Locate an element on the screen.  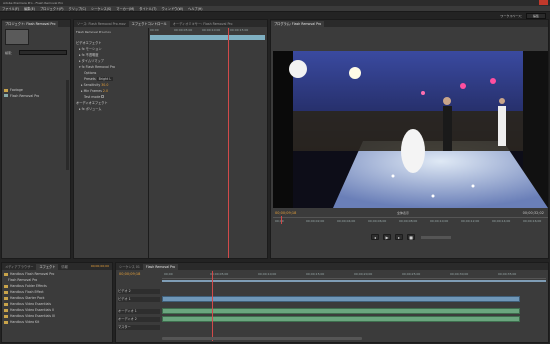
list-item: Handbus Flash Effect is located at coordinates (57, 292).